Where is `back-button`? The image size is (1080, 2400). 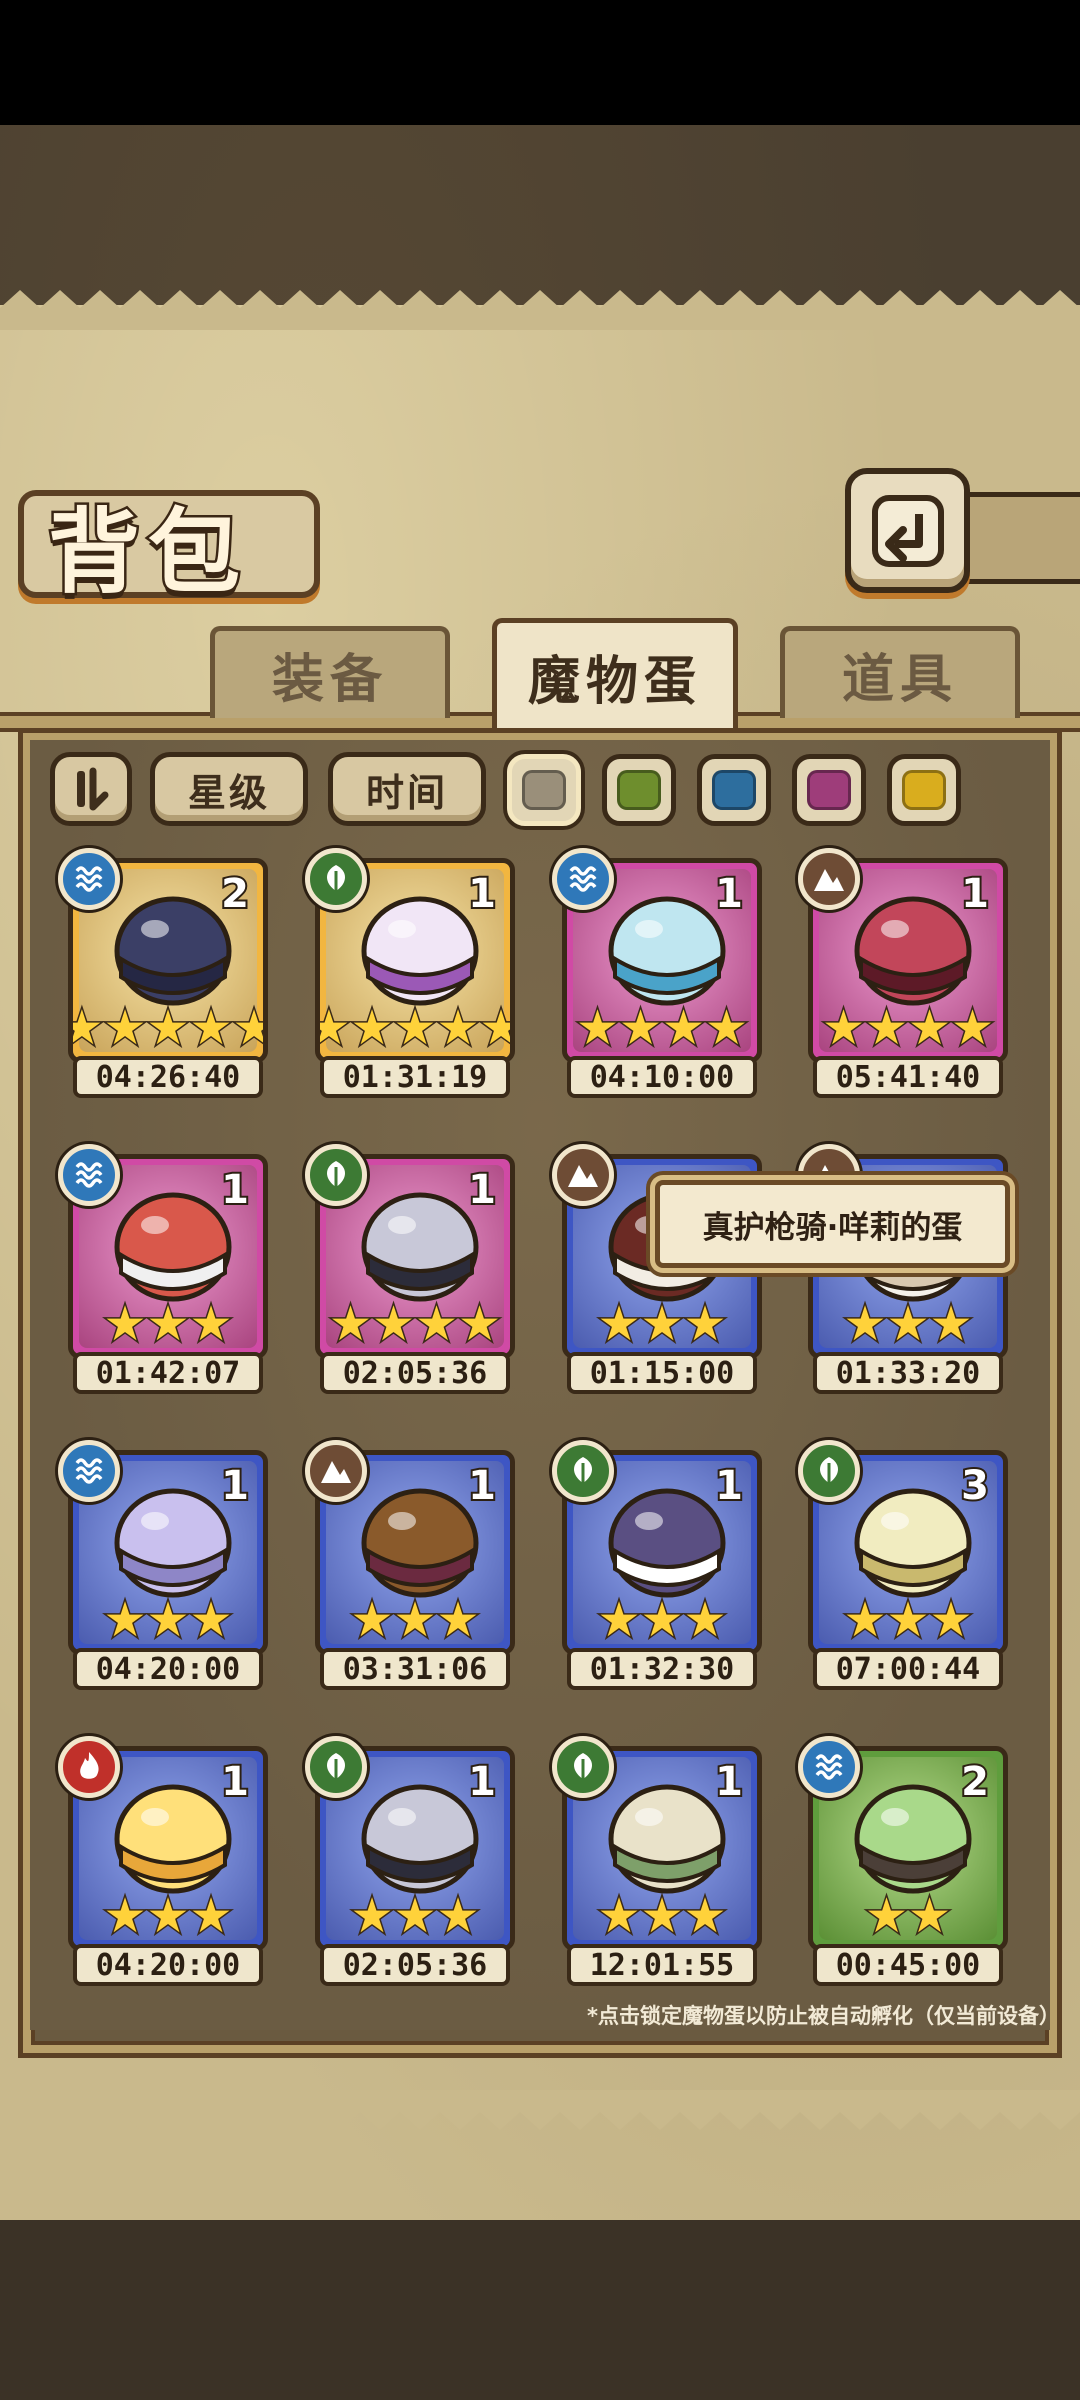
back-button is located at coordinates (907, 530).